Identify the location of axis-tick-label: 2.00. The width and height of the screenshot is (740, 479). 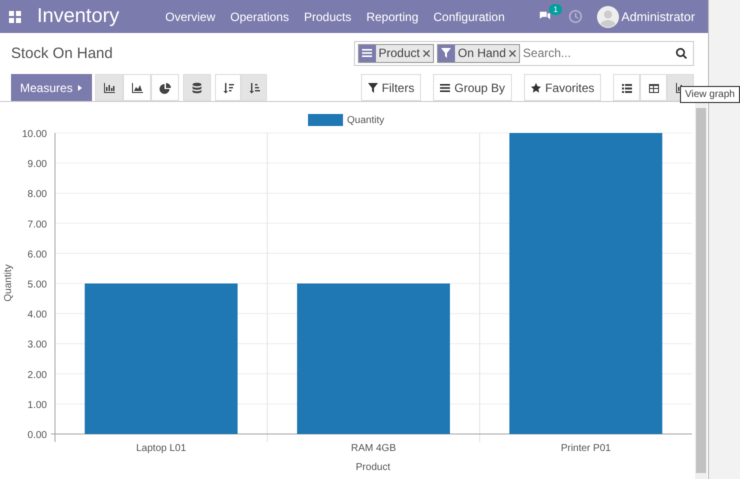
(37, 375).